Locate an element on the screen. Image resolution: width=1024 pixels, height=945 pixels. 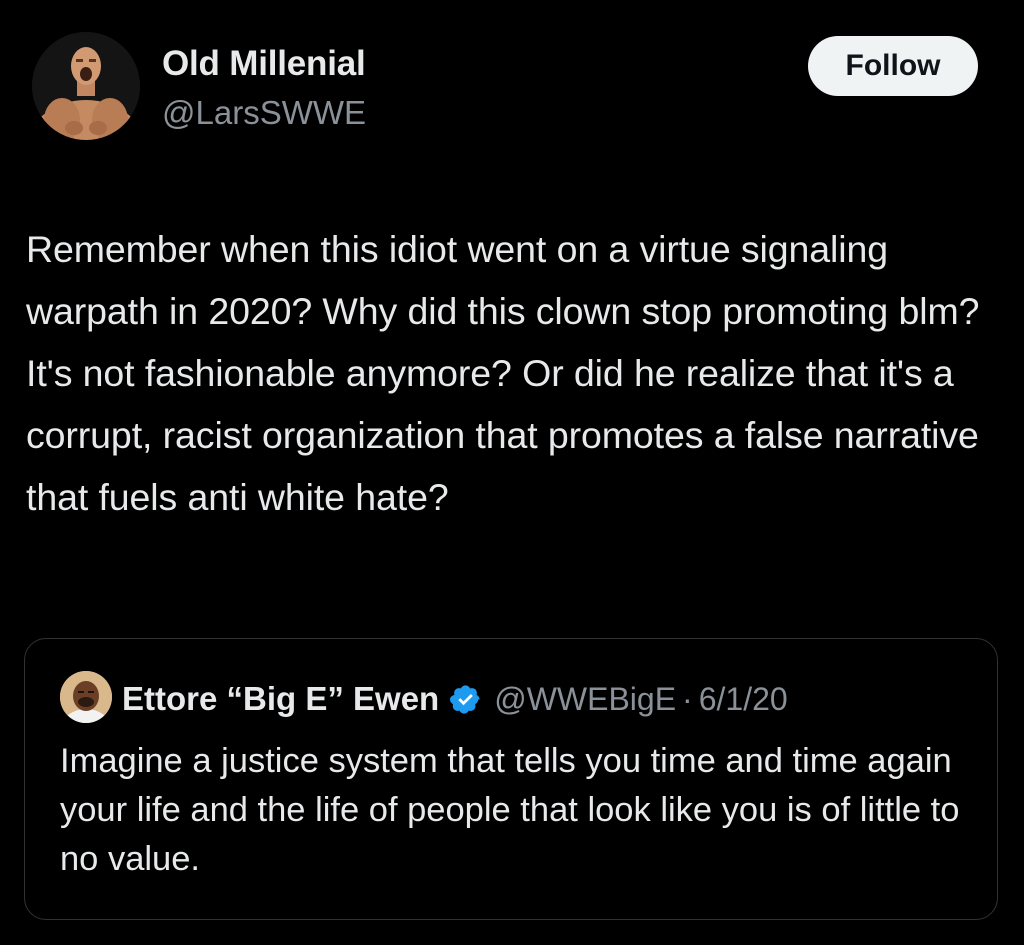
author-handle: @LarsSWWE is located at coordinates (264, 113).